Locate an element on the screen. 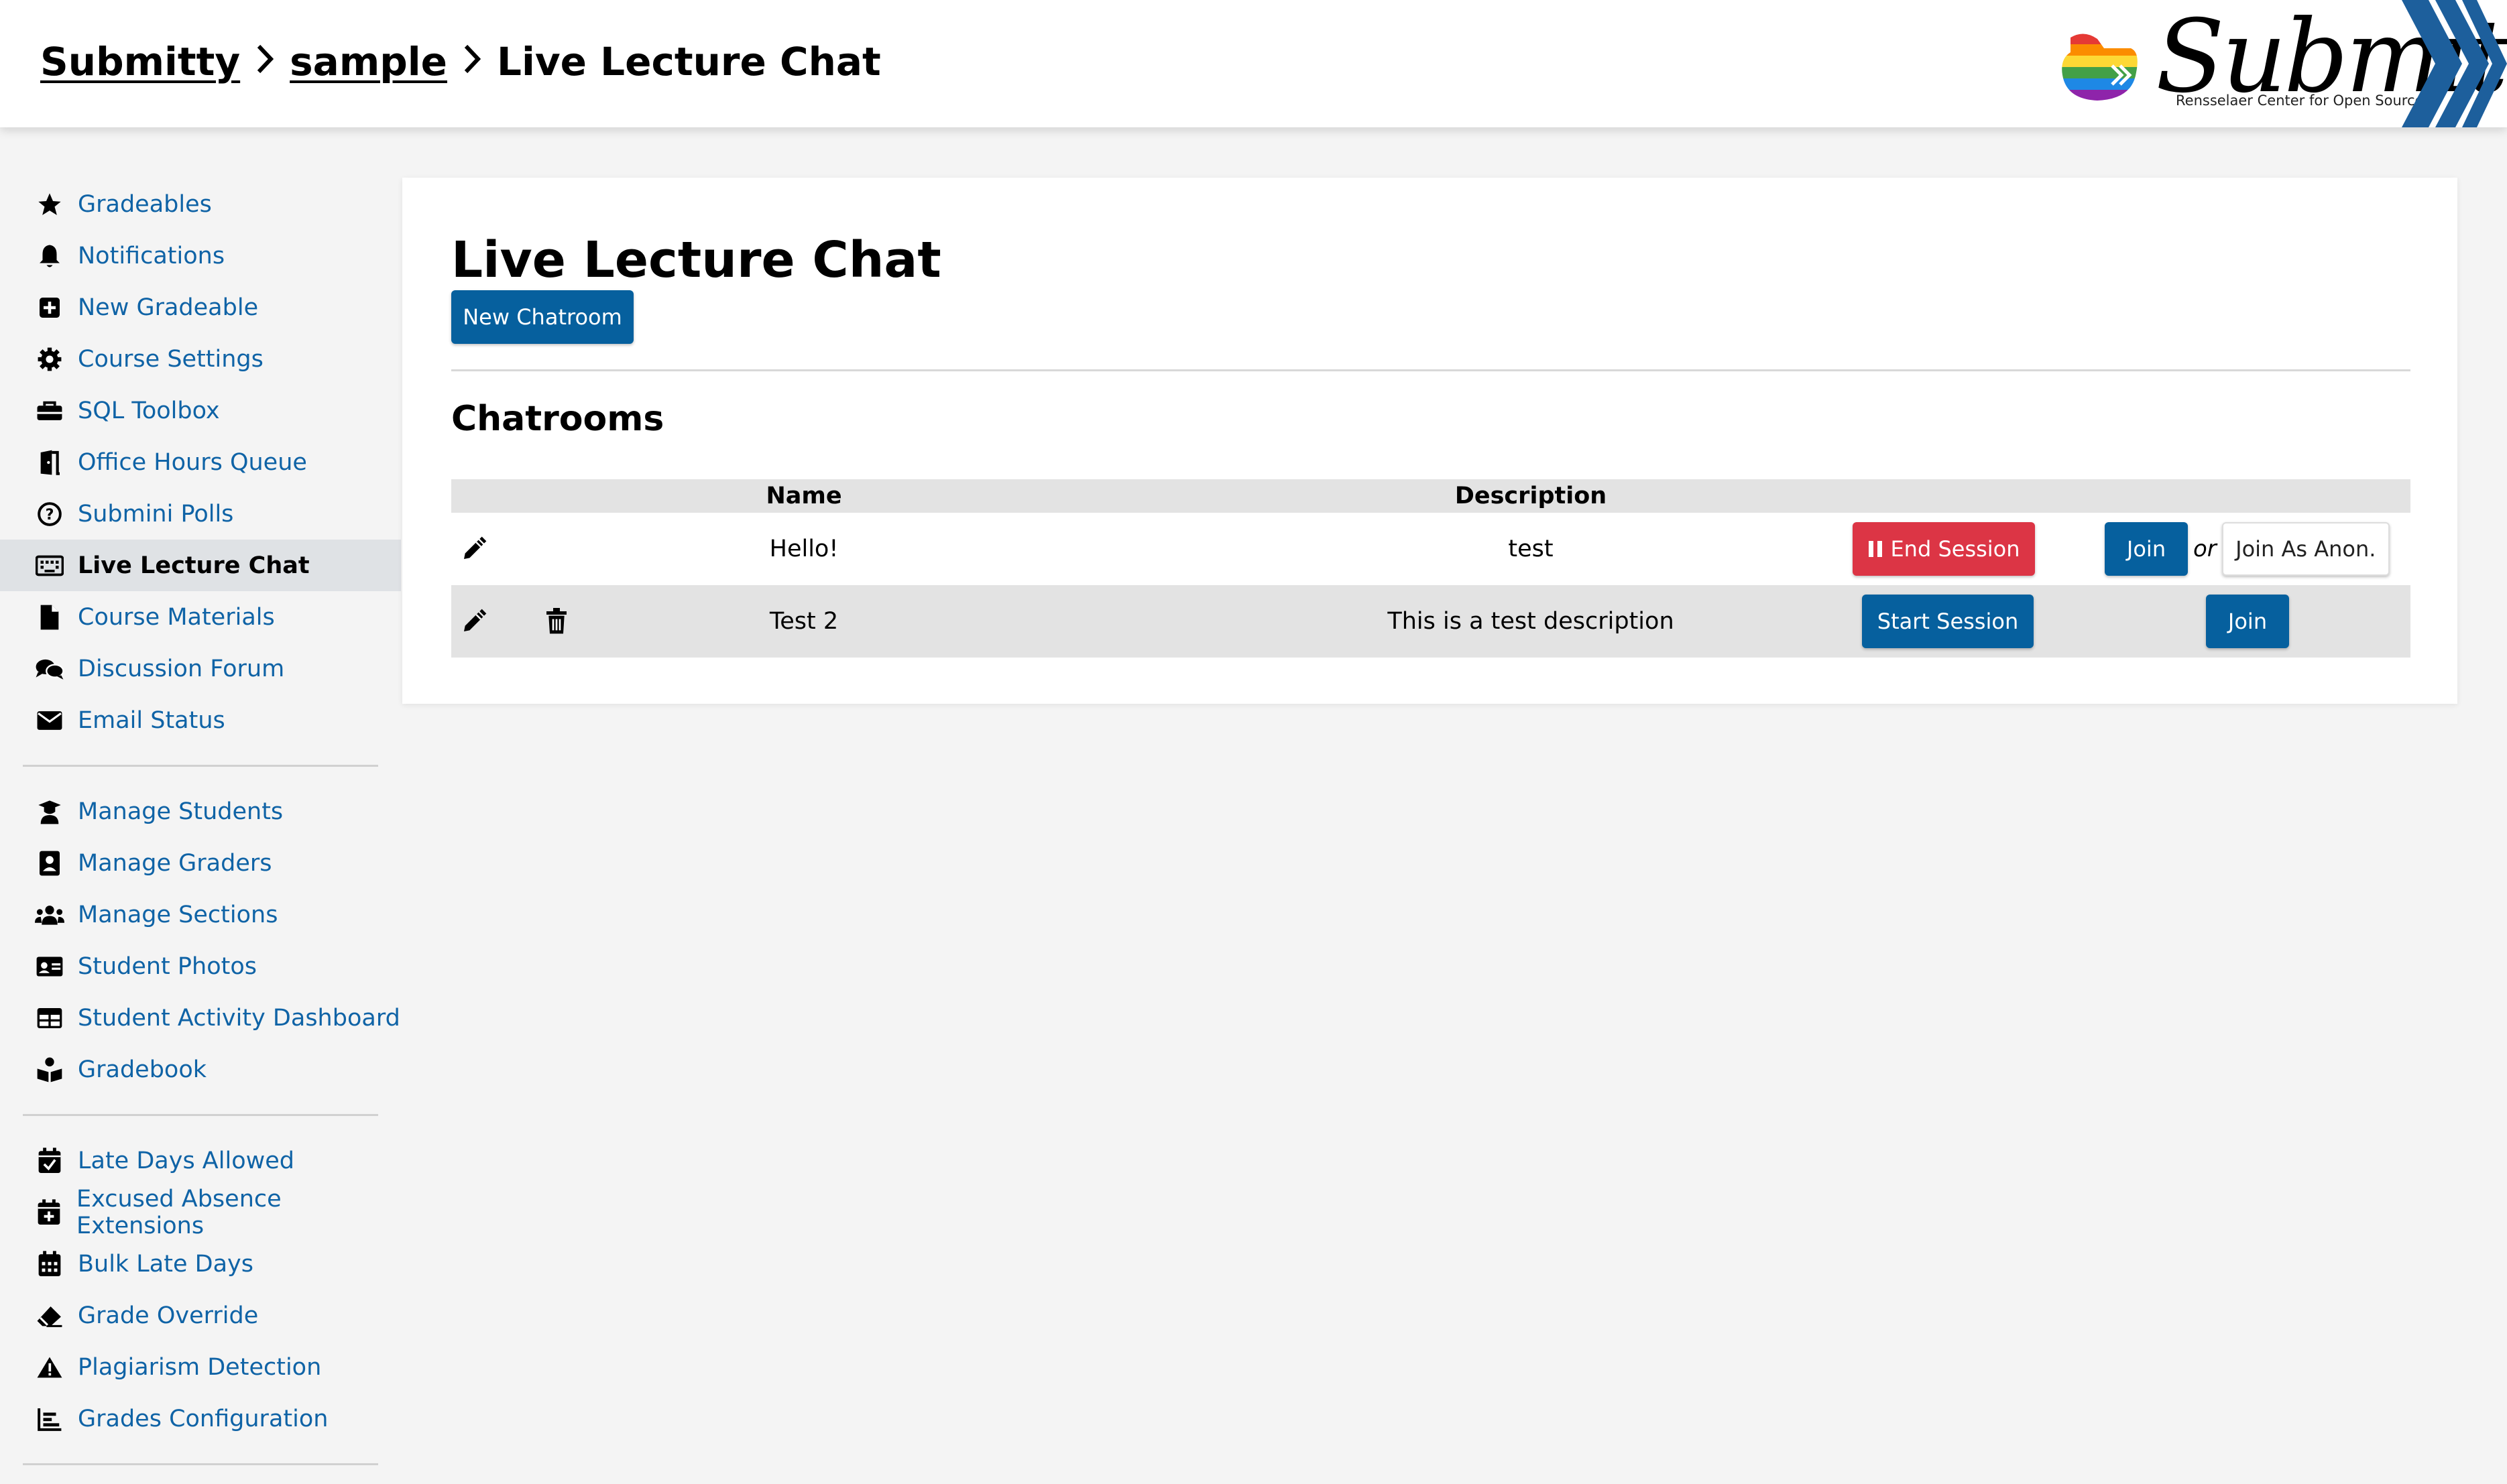  chatroom-name: Test 2 is located at coordinates (804, 621).